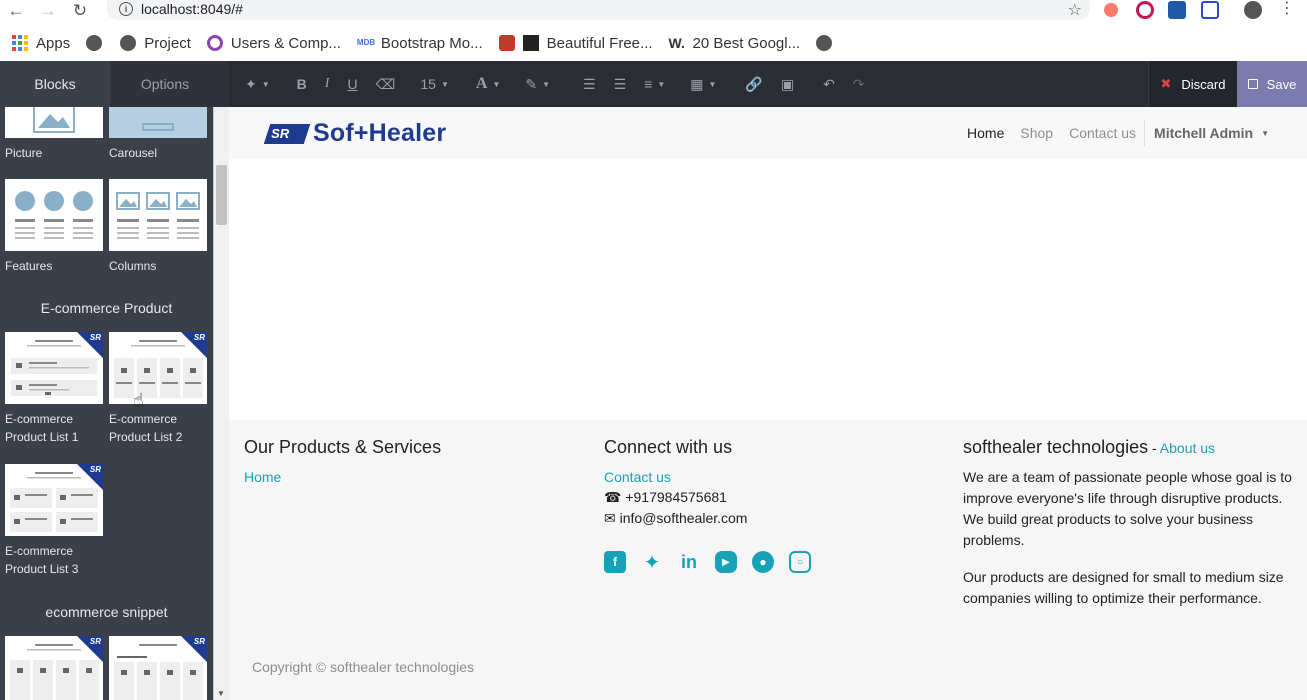 Image resolution: width=1307 pixels, height=700 pixels. What do you see at coordinates (689, 562) in the screenshot?
I see `linkedin-icon: in` at bounding box center [689, 562].